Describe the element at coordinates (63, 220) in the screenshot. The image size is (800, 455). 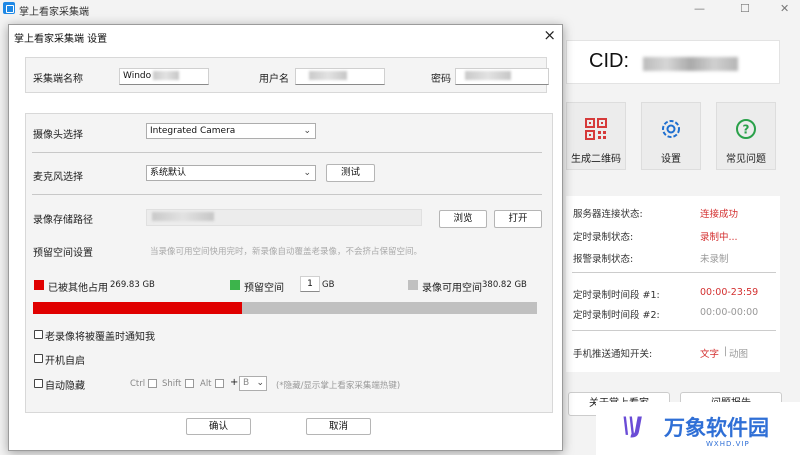
I see `storage-path-label: 录像存储路径` at that location.